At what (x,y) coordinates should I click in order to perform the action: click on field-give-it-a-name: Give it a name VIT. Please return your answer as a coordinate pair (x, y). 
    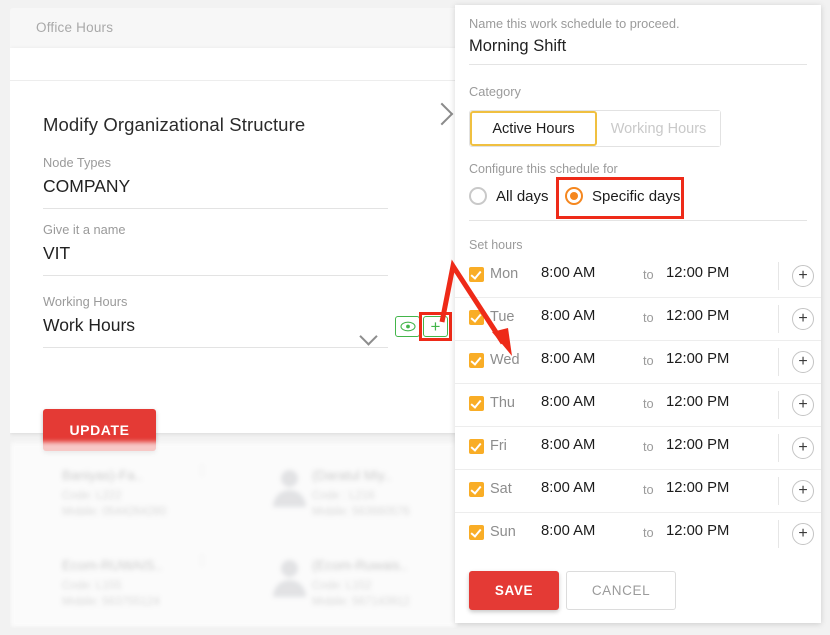
    Looking at the image, I should click on (215, 248).